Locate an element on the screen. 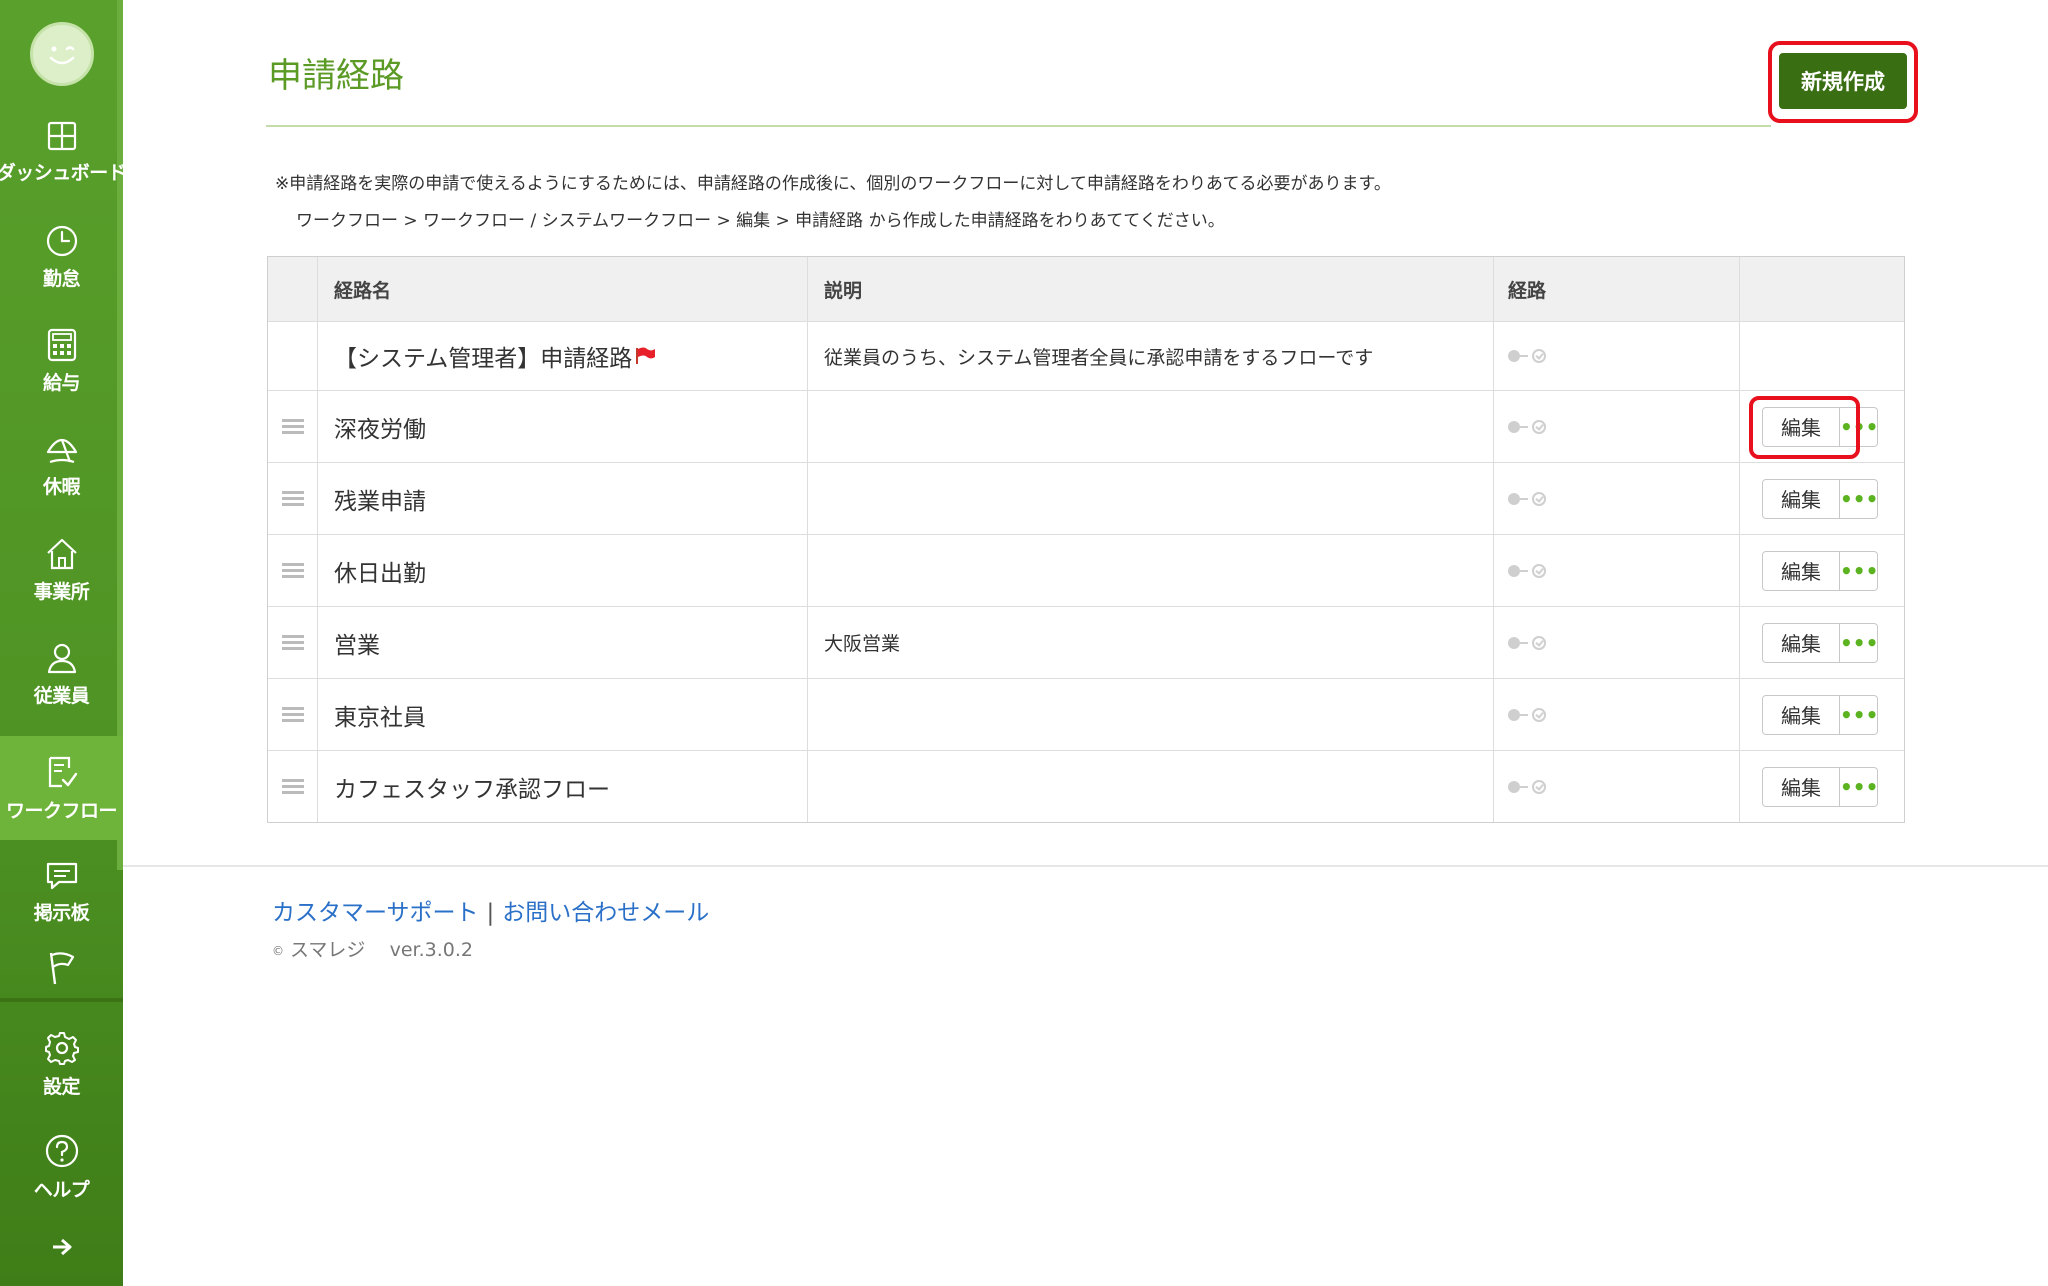  sidebar-item-label: 掲示板 is located at coordinates (61, 912).